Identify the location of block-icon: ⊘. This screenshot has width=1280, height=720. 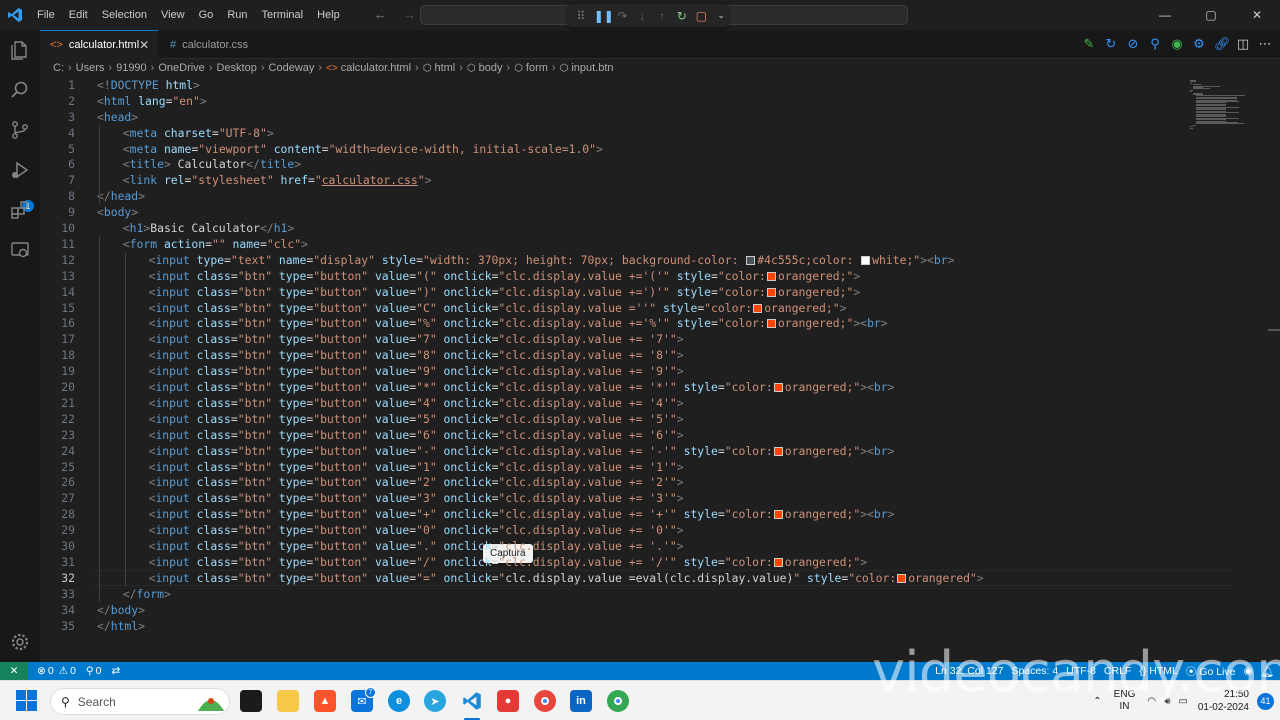
(1133, 44).